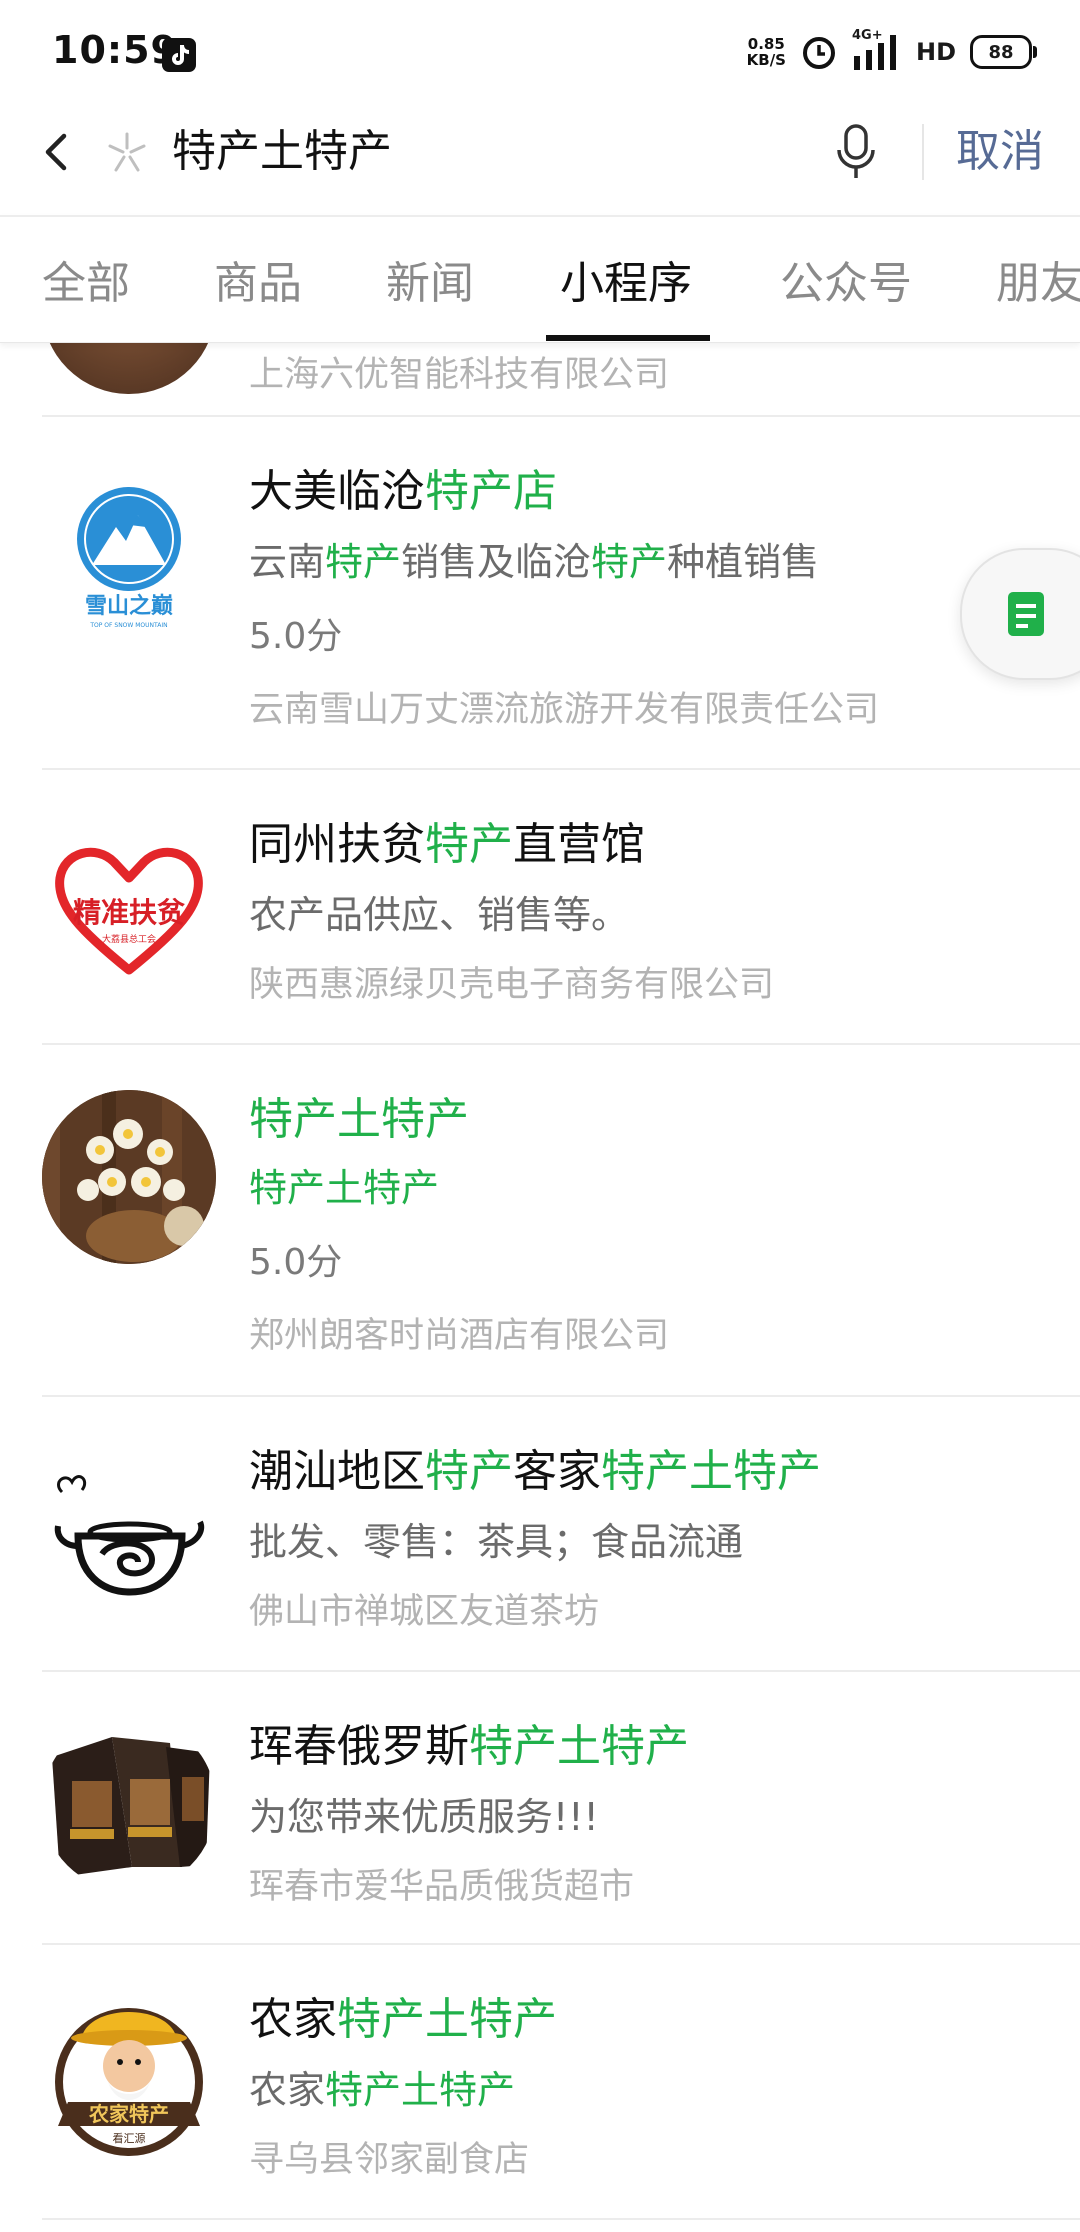 The width and height of the screenshot is (1080, 2232). Describe the element at coordinates (561, 2219) in the screenshot. I see `divider` at that location.